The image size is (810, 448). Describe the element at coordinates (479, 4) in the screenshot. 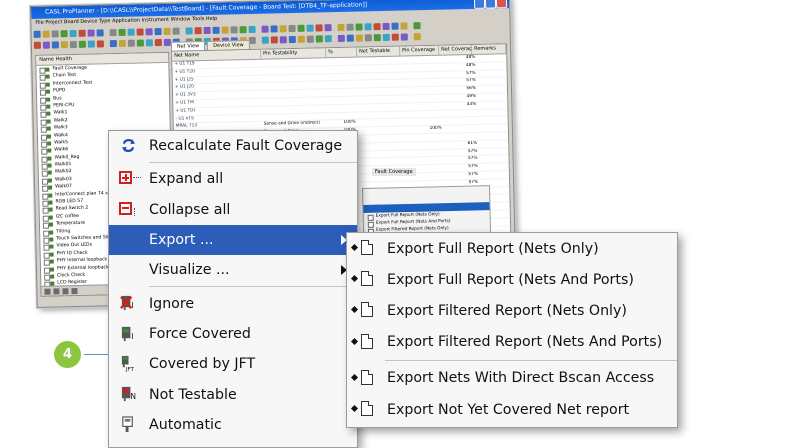

I see `minimize-icon` at that location.